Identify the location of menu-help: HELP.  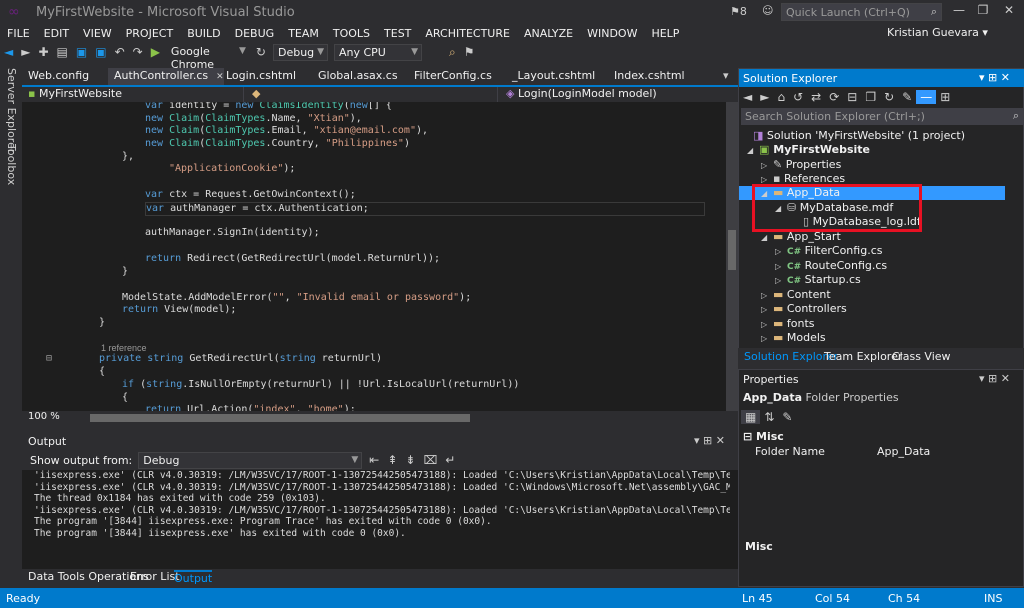
(665, 33).